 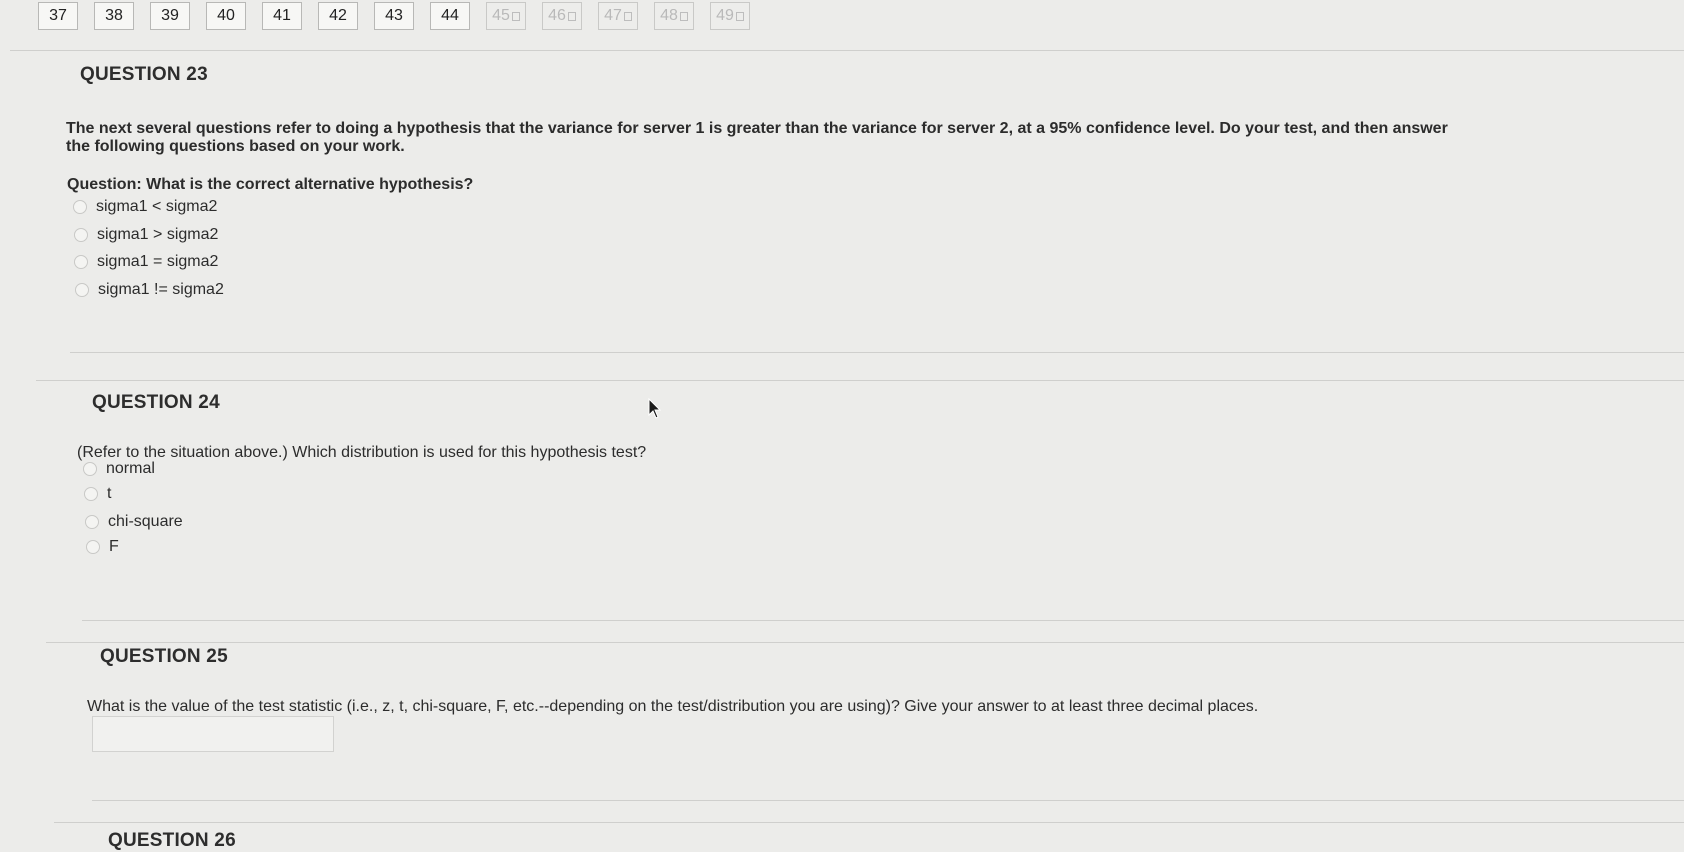 I want to click on nav-question-38: 38, so click(x=114, y=16).